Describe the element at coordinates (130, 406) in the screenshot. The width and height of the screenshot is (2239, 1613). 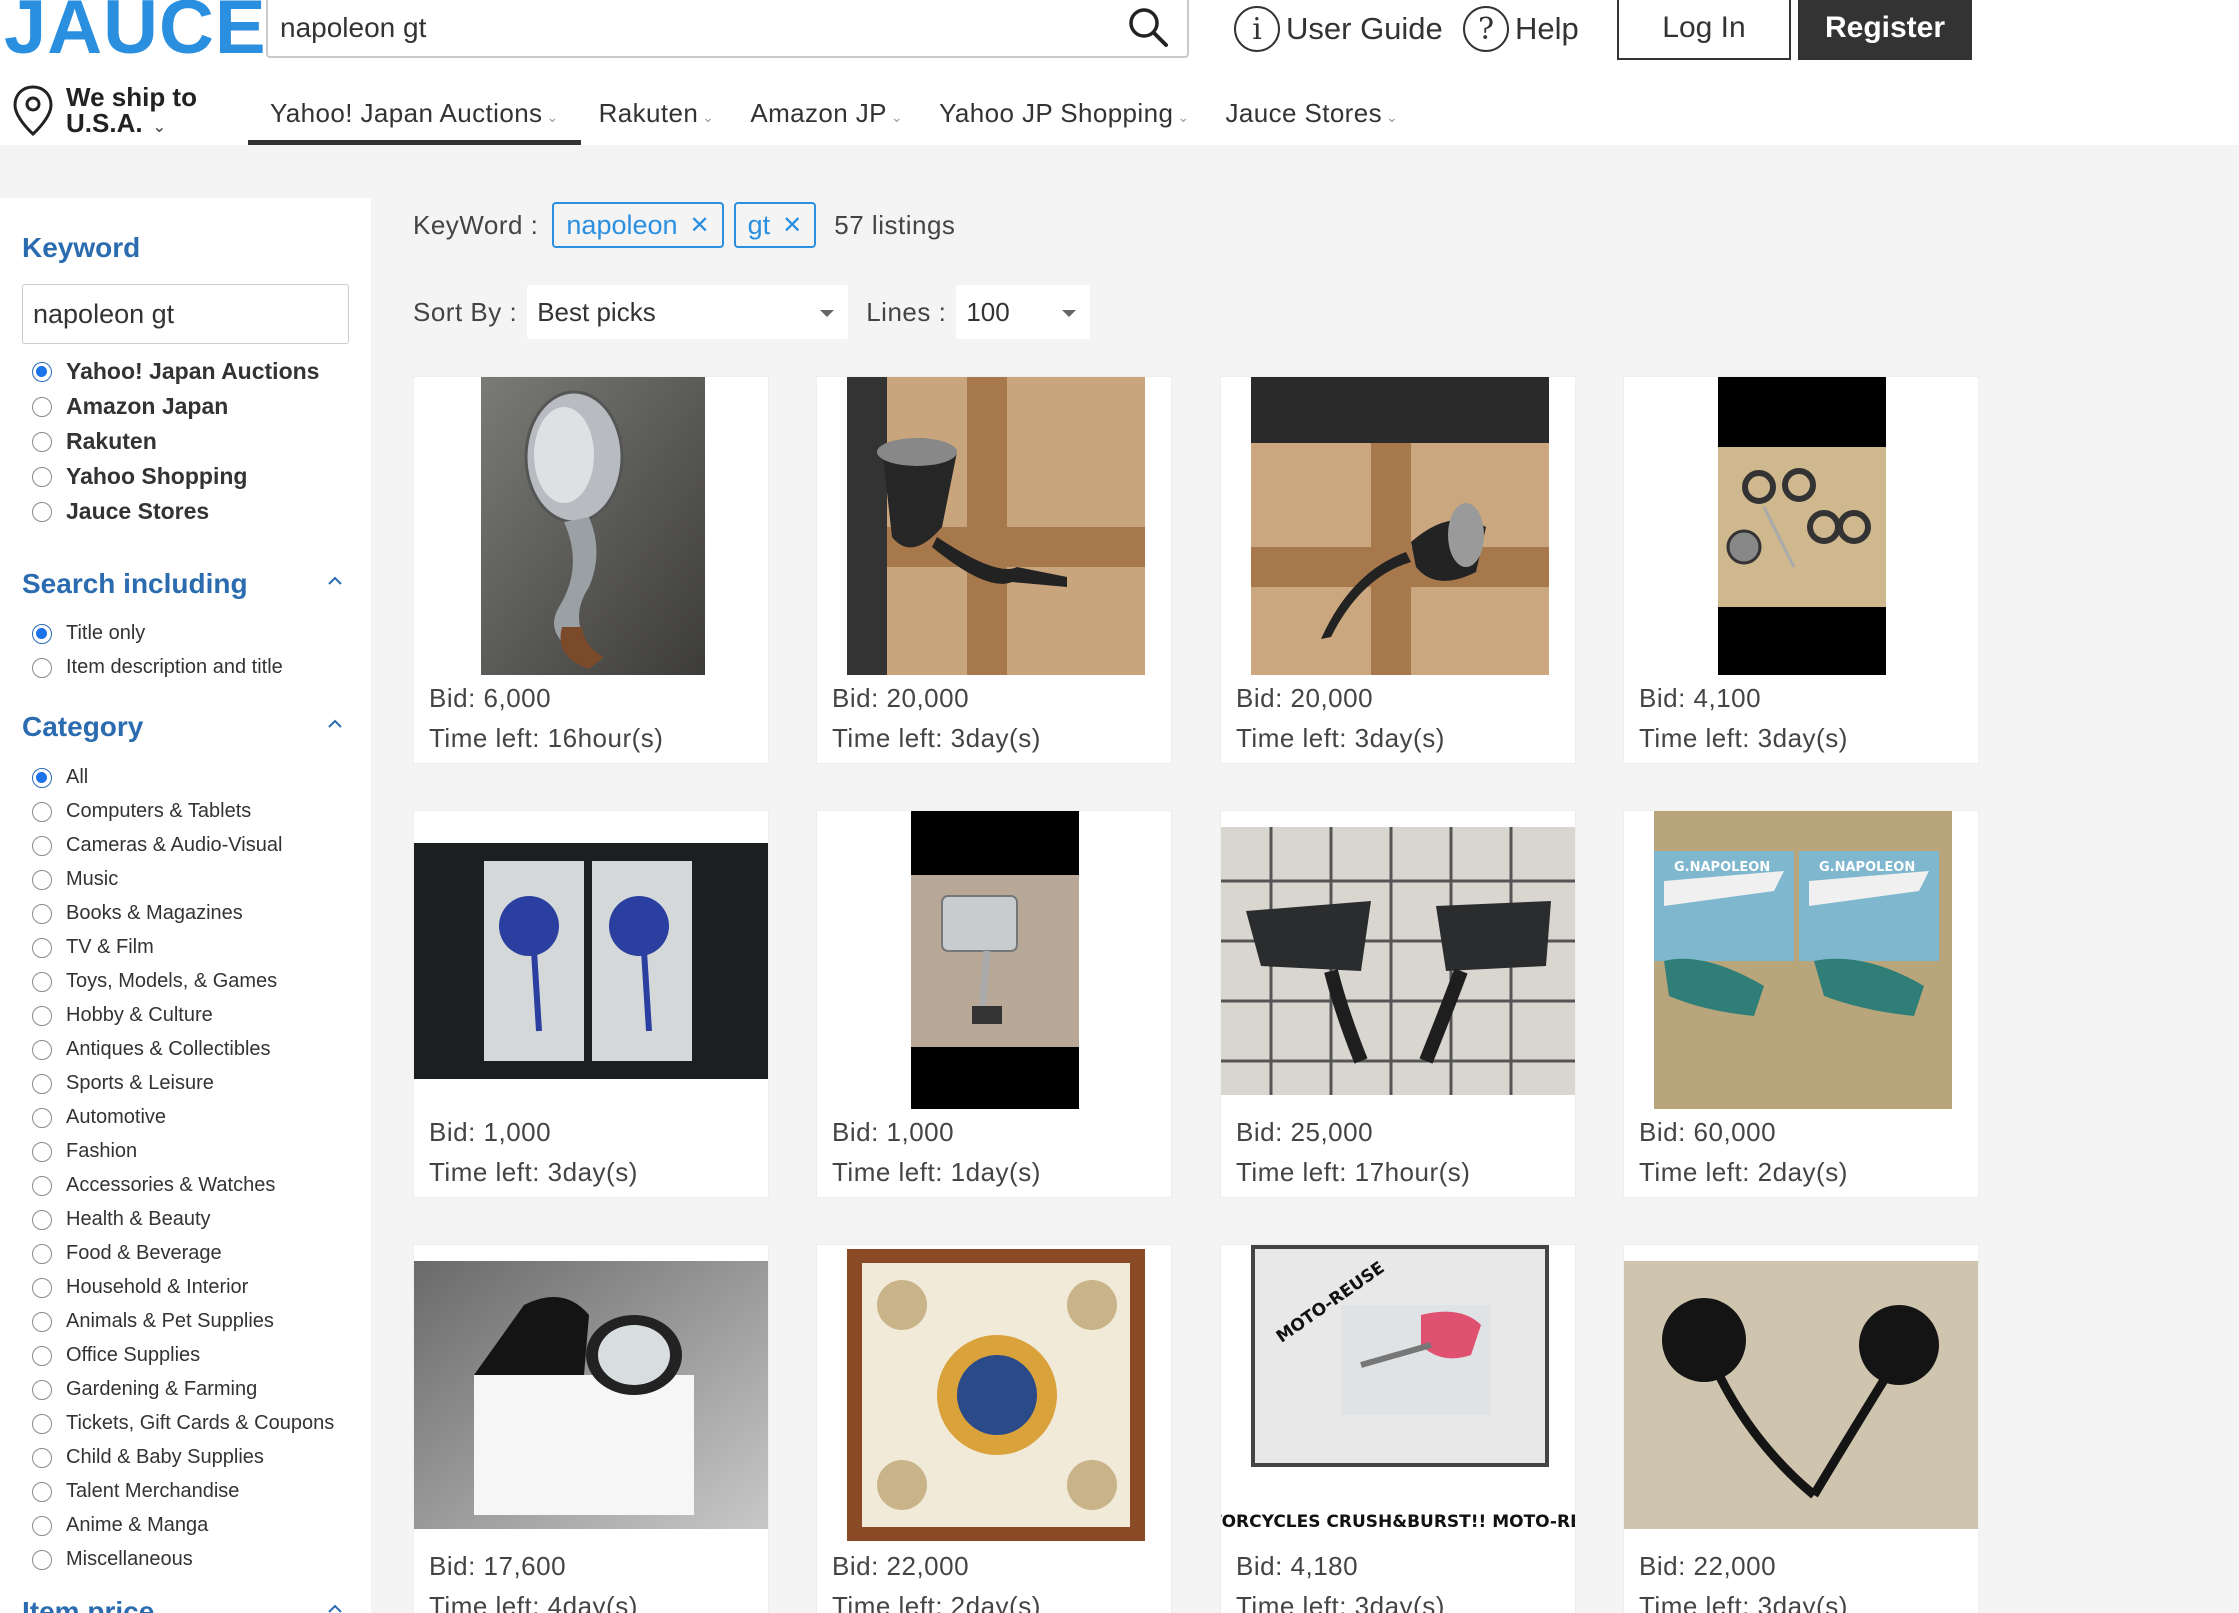
I see `source-option-amazon-japan: Amazon Japan` at that location.